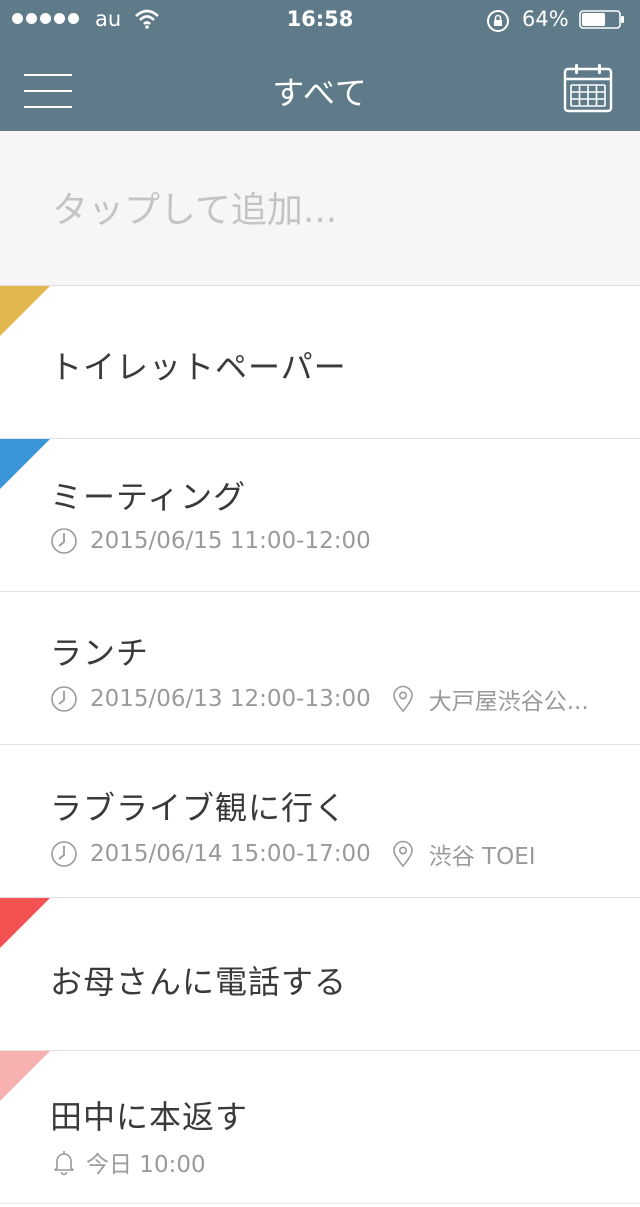 This screenshot has width=640, height=1207. I want to click on task-location: 渋谷 TOEI, so click(482, 857).